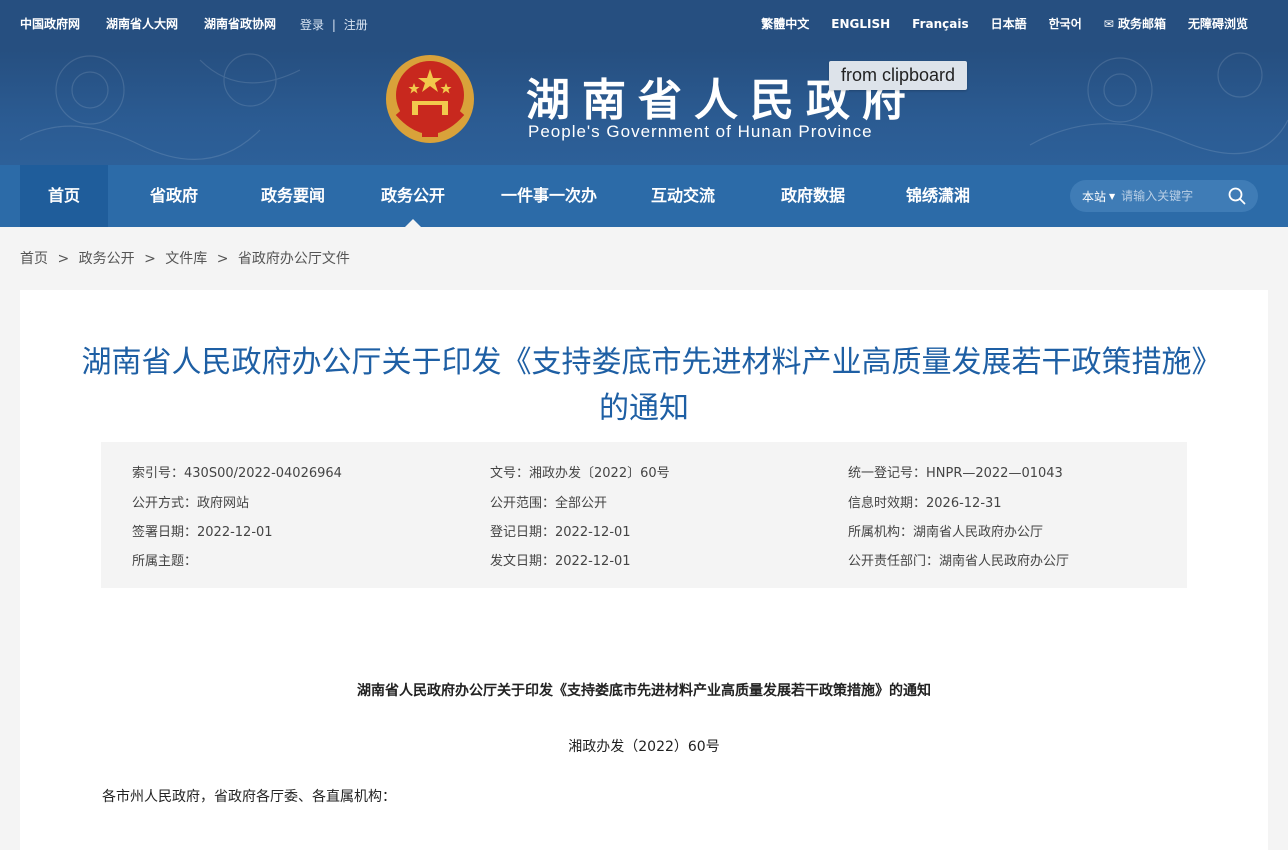 The height and width of the screenshot is (850, 1288). What do you see at coordinates (107, 259) in the screenshot?
I see `breadcrumb-gov-affairs-open: 政务公开` at bounding box center [107, 259].